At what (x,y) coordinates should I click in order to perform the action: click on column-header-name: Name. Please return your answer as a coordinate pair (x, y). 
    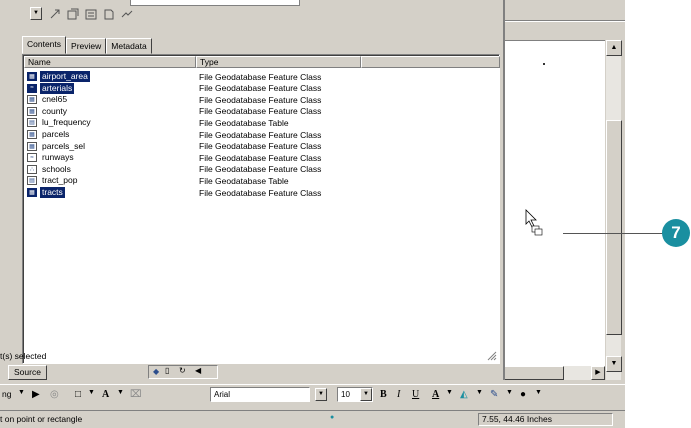
    Looking at the image, I should click on (110, 62).